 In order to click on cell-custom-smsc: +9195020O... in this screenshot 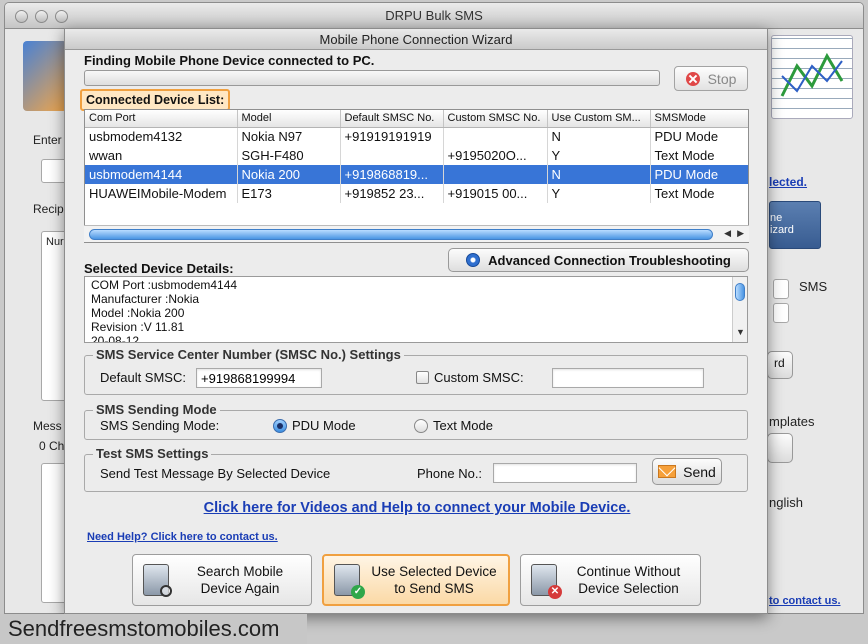, I will do `click(495, 155)`.